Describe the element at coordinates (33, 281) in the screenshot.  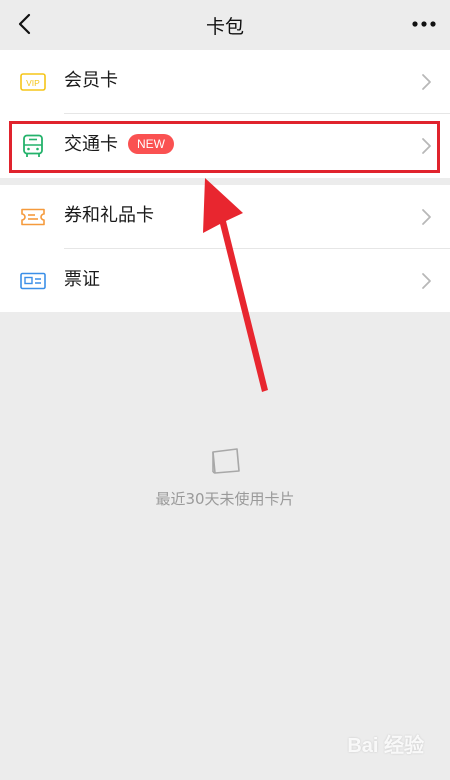
I see `id-card-icon` at that location.